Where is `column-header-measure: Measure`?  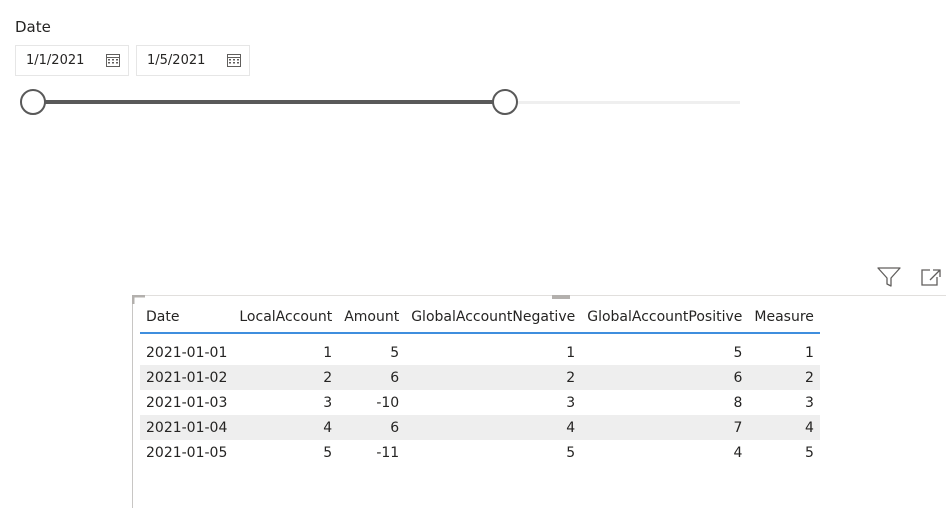
column-header-measure: Measure is located at coordinates (784, 317).